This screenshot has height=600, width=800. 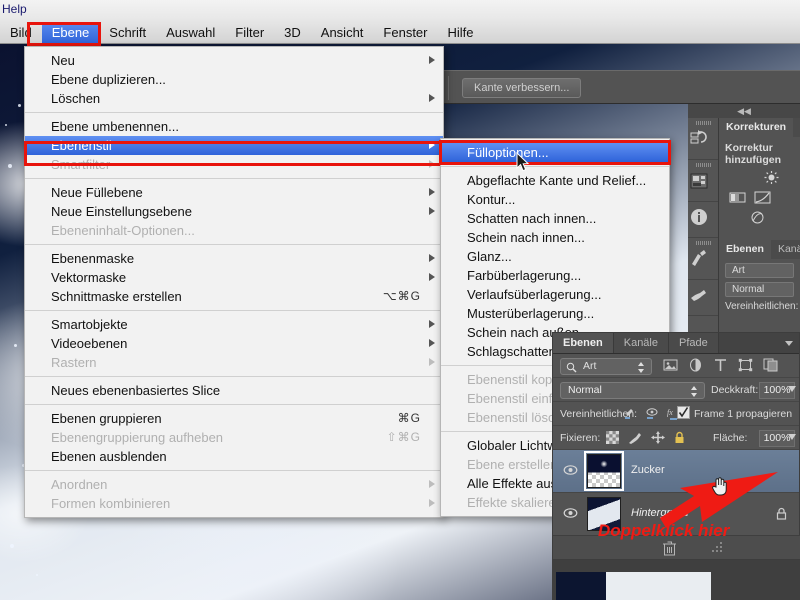 I want to click on smartobject-filter-icon, so click(x=770, y=365).